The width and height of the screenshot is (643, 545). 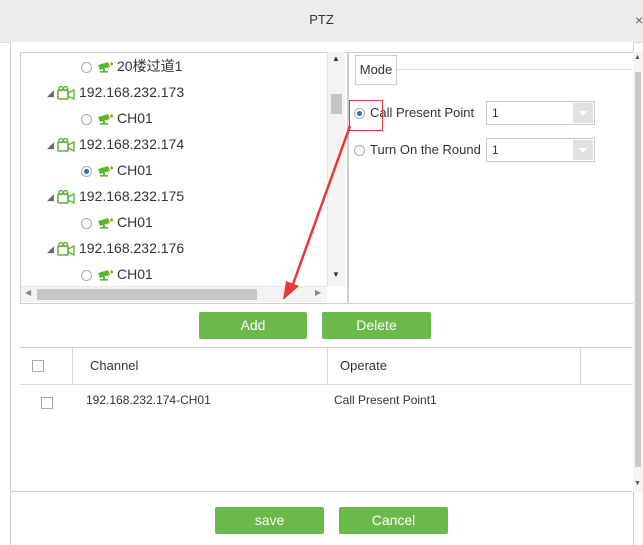 I want to click on annotation-arrow, so click(x=317, y=212).